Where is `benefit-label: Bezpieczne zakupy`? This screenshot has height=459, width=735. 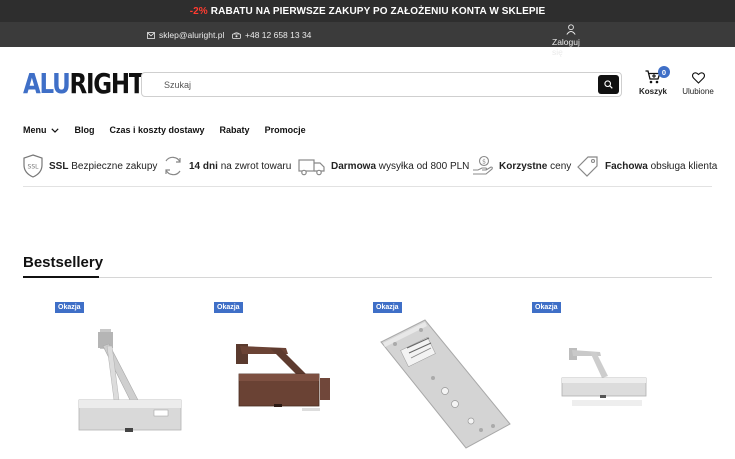
benefit-label: Bezpieczne zakupy is located at coordinates (114, 166).